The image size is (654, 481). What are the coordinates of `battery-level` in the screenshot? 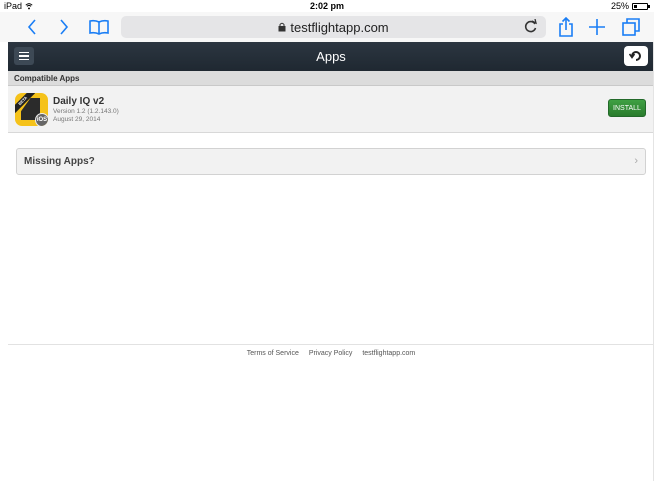 It's located at (635, 6).